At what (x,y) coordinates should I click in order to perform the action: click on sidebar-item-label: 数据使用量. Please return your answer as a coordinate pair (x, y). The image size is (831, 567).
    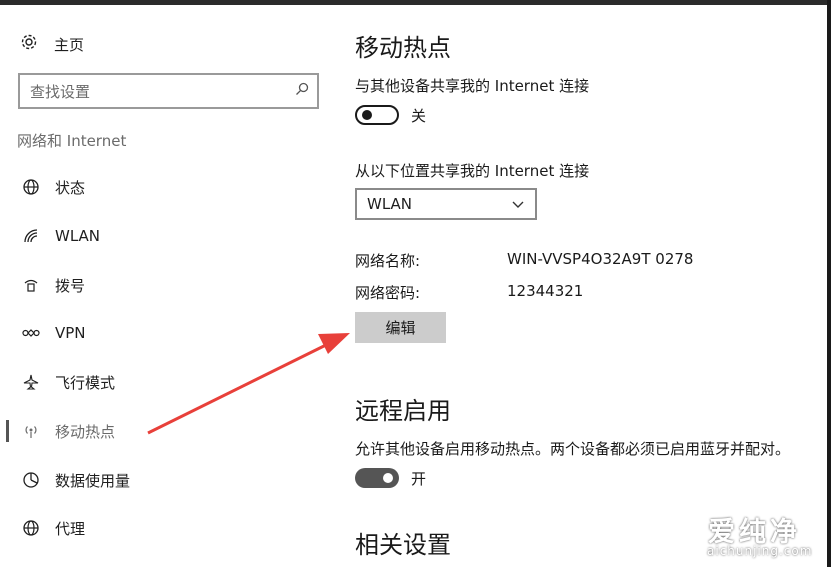
    Looking at the image, I should click on (93, 480).